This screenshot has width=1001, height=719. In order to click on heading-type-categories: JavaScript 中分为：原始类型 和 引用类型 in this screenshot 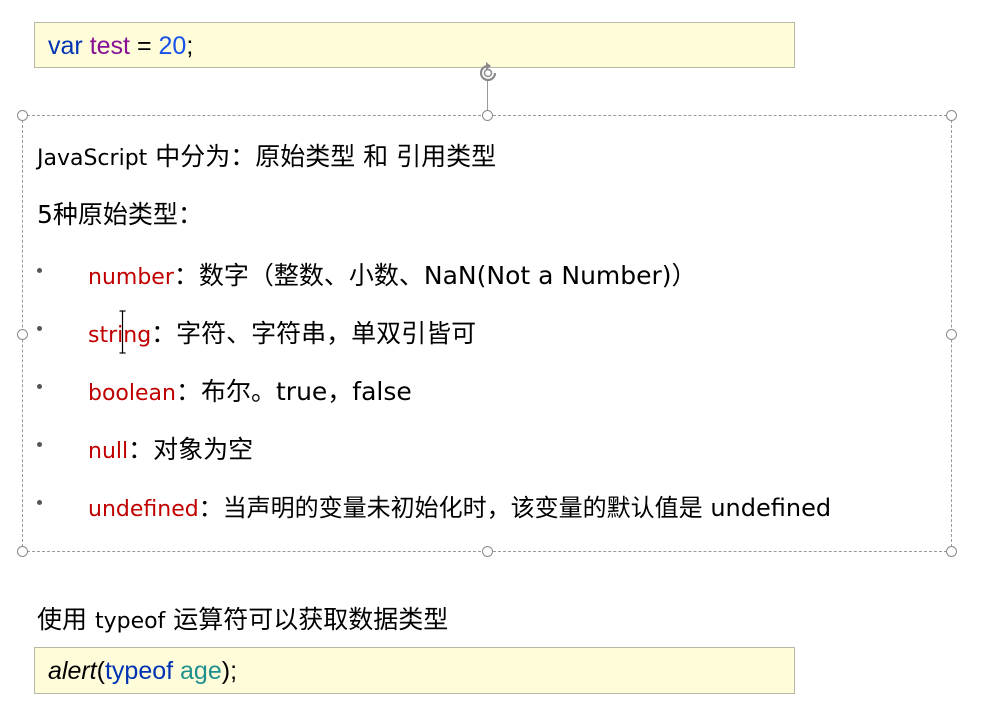, I will do `click(266, 155)`.